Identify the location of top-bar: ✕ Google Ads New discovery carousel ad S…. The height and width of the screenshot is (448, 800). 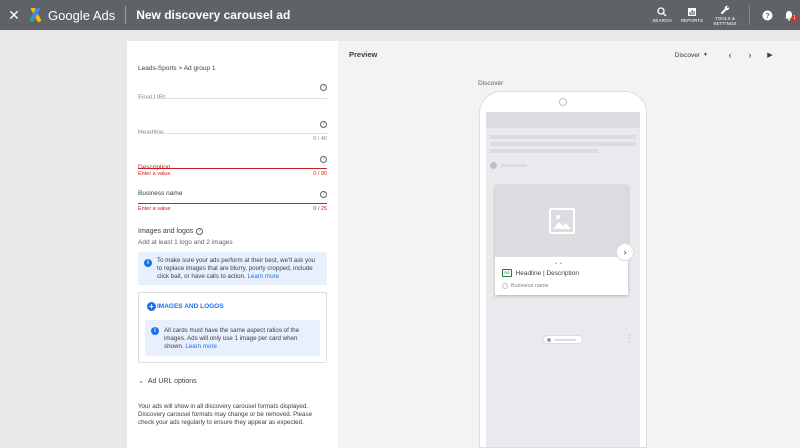
(400, 15).